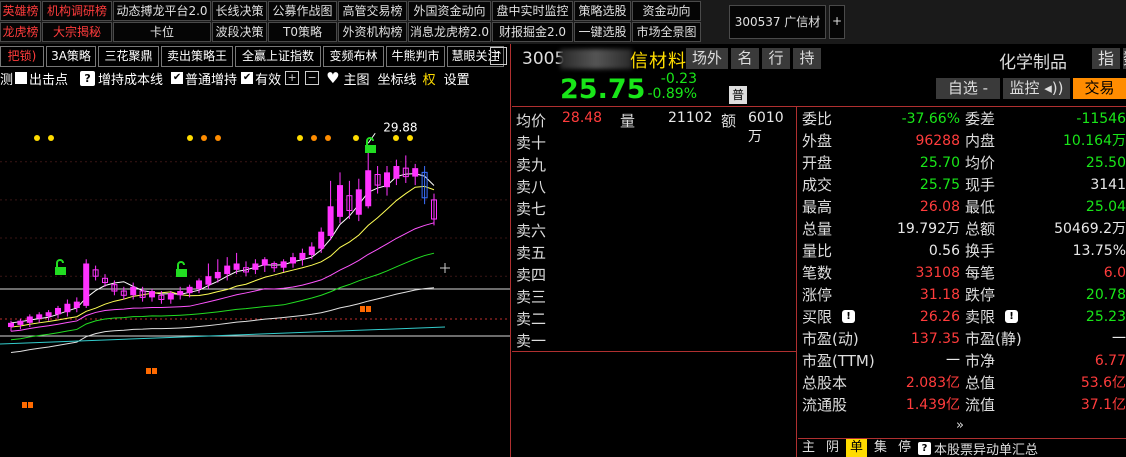  Describe the element at coordinates (980, 295) in the screenshot. I see `stat-label: 跌停` at that location.